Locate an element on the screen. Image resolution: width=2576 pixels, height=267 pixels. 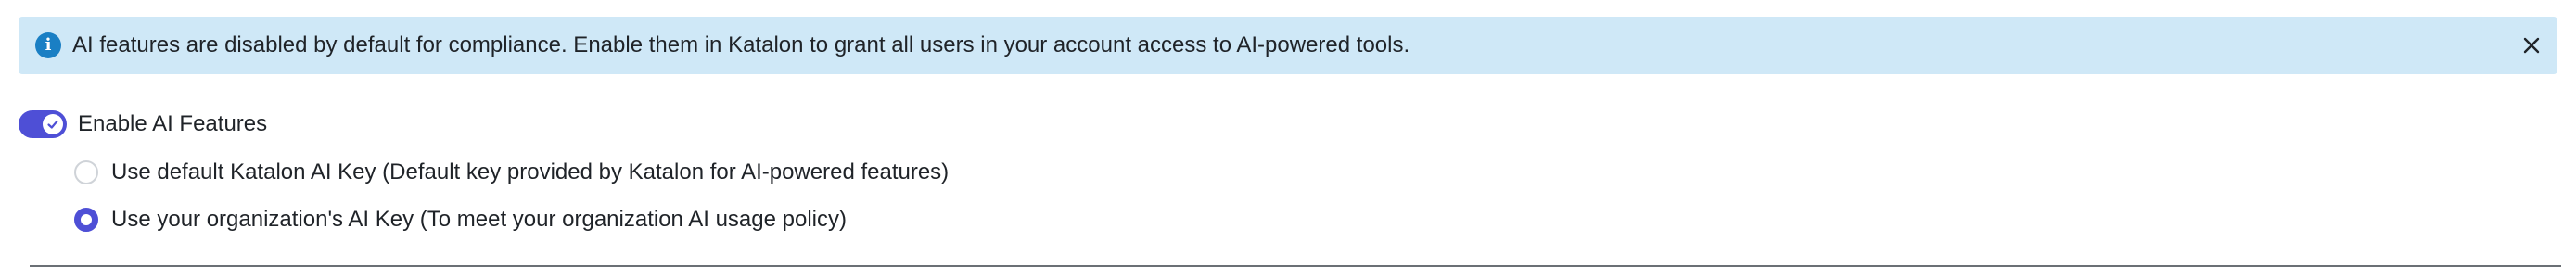
check-icon is located at coordinates (52, 124).